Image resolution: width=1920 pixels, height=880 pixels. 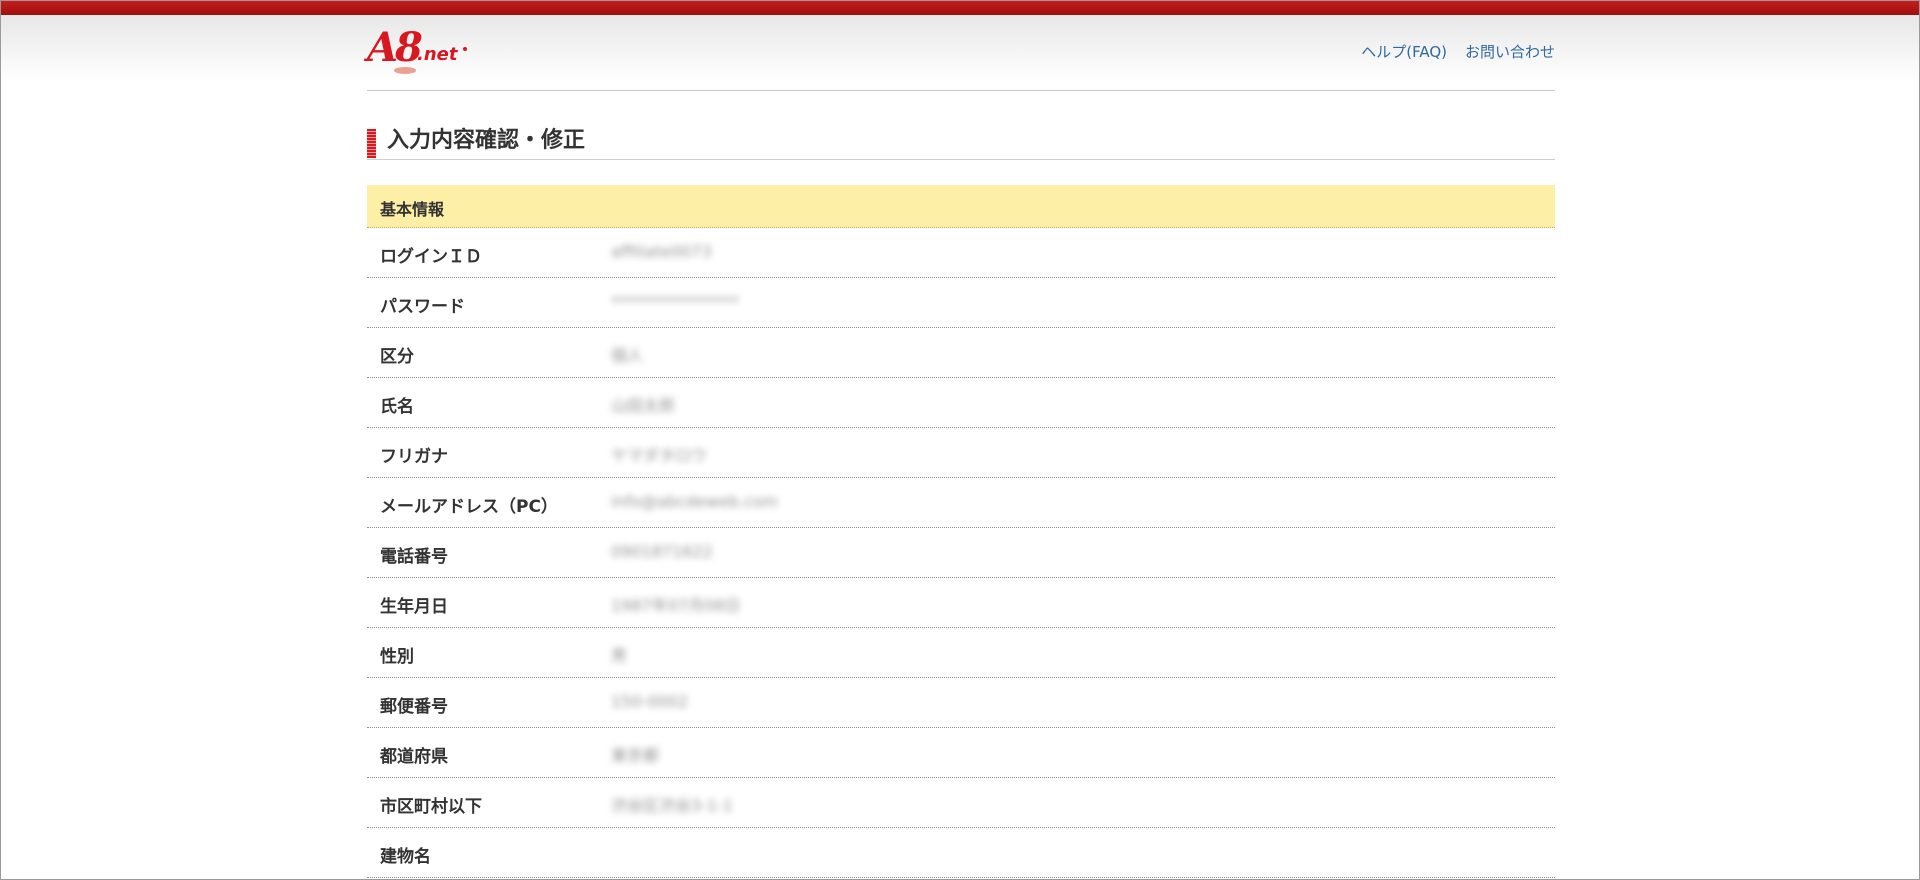 What do you see at coordinates (431, 257) in the screenshot?
I see `row-label: ログインＩＤ` at bounding box center [431, 257].